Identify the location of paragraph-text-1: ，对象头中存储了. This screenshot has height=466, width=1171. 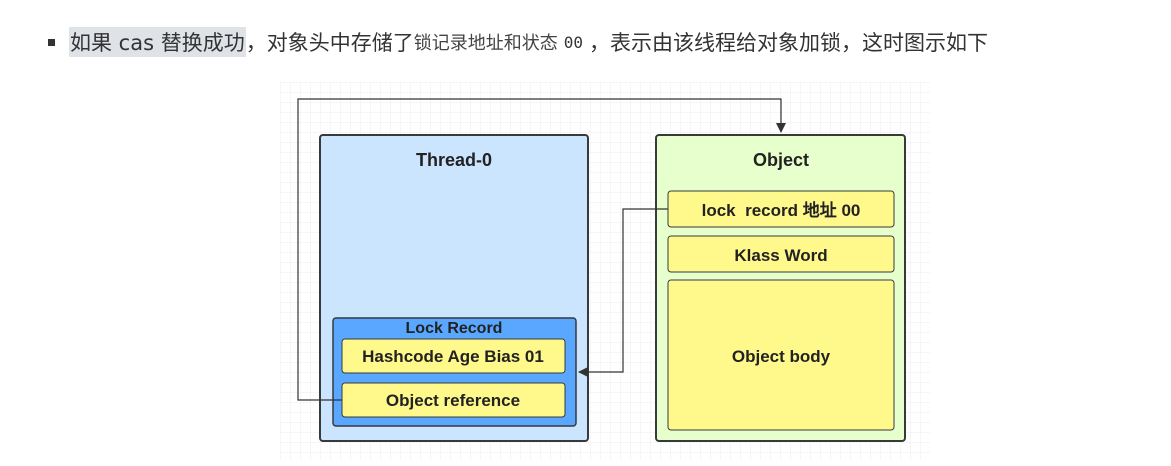
(329, 43).